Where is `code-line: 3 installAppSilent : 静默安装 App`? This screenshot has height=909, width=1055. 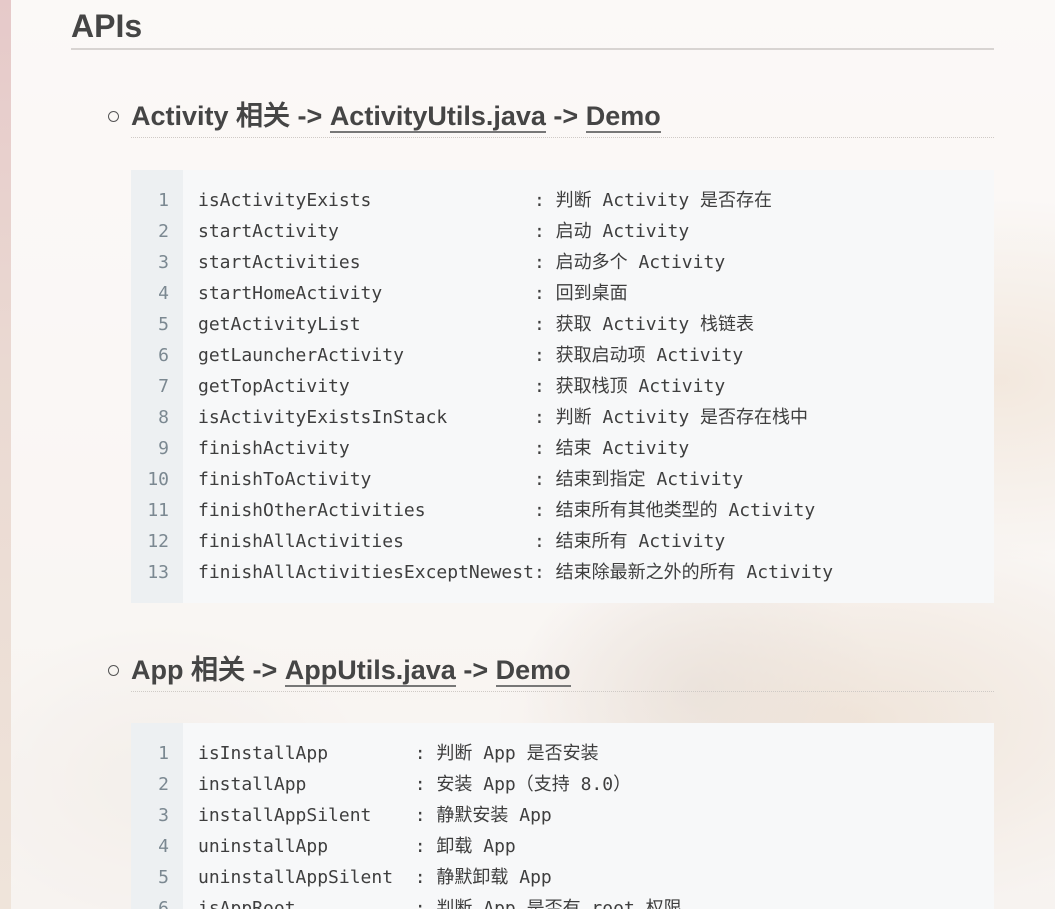 code-line: 3 installAppSilent : 静默安装 App is located at coordinates (562, 815).